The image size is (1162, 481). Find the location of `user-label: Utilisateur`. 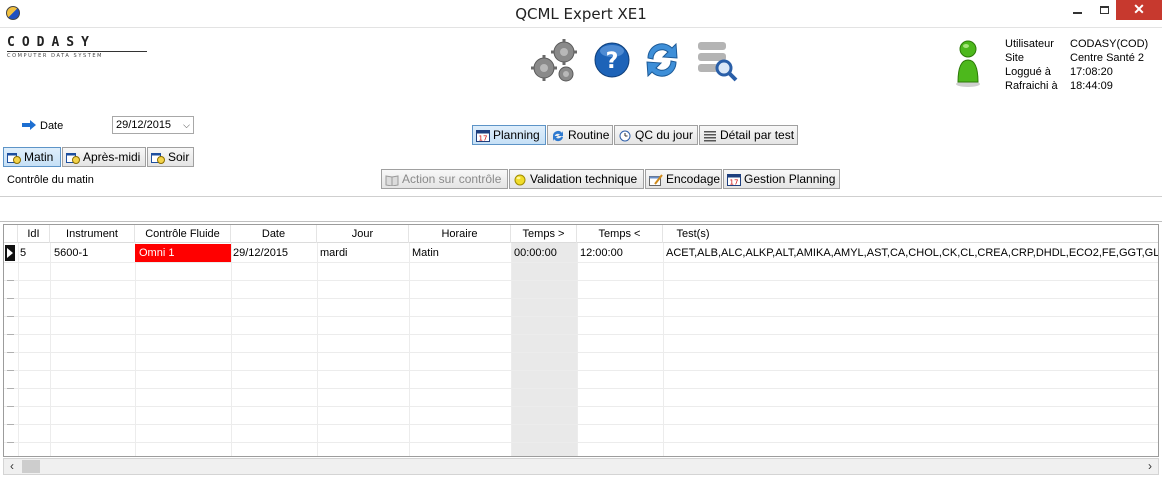

user-label: Utilisateur is located at coordinates (1029, 44).